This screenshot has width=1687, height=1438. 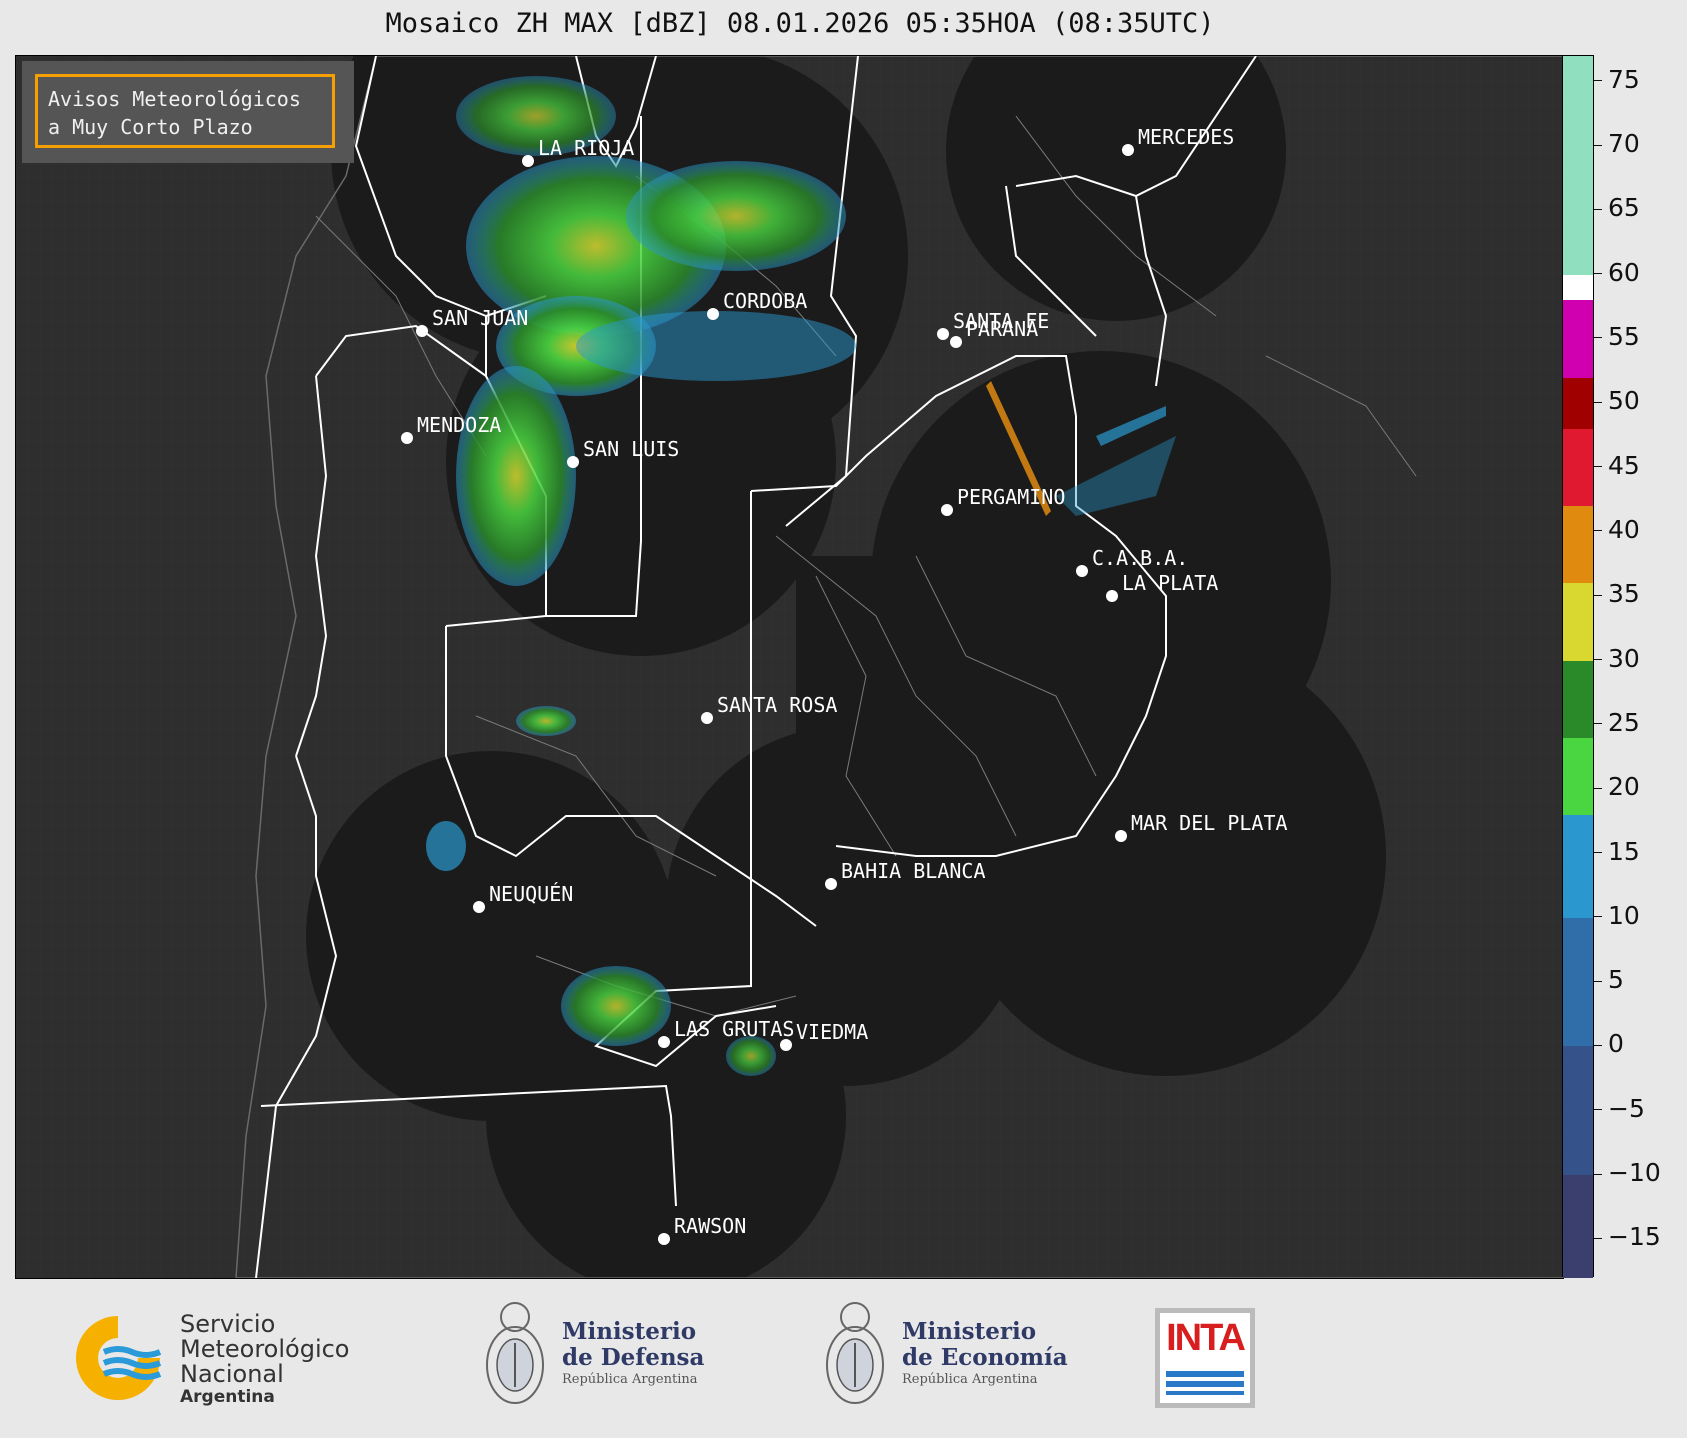 What do you see at coordinates (586, 148) in the screenshot?
I see `city-label: LA RIOJA` at bounding box center [586, 148].